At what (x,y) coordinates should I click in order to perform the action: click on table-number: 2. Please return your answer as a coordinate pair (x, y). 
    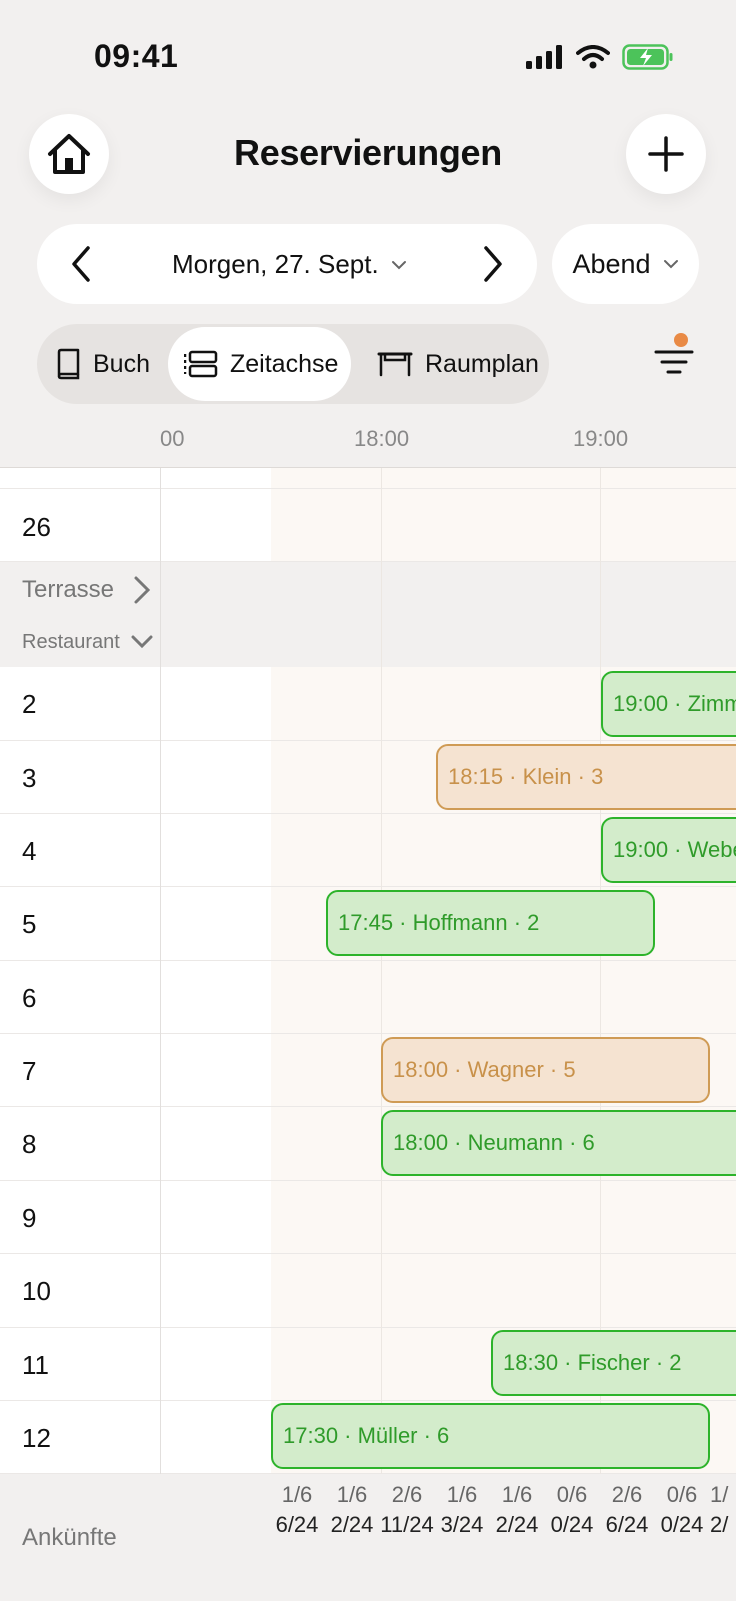
    Looking at the image, I should click on (29, 704).